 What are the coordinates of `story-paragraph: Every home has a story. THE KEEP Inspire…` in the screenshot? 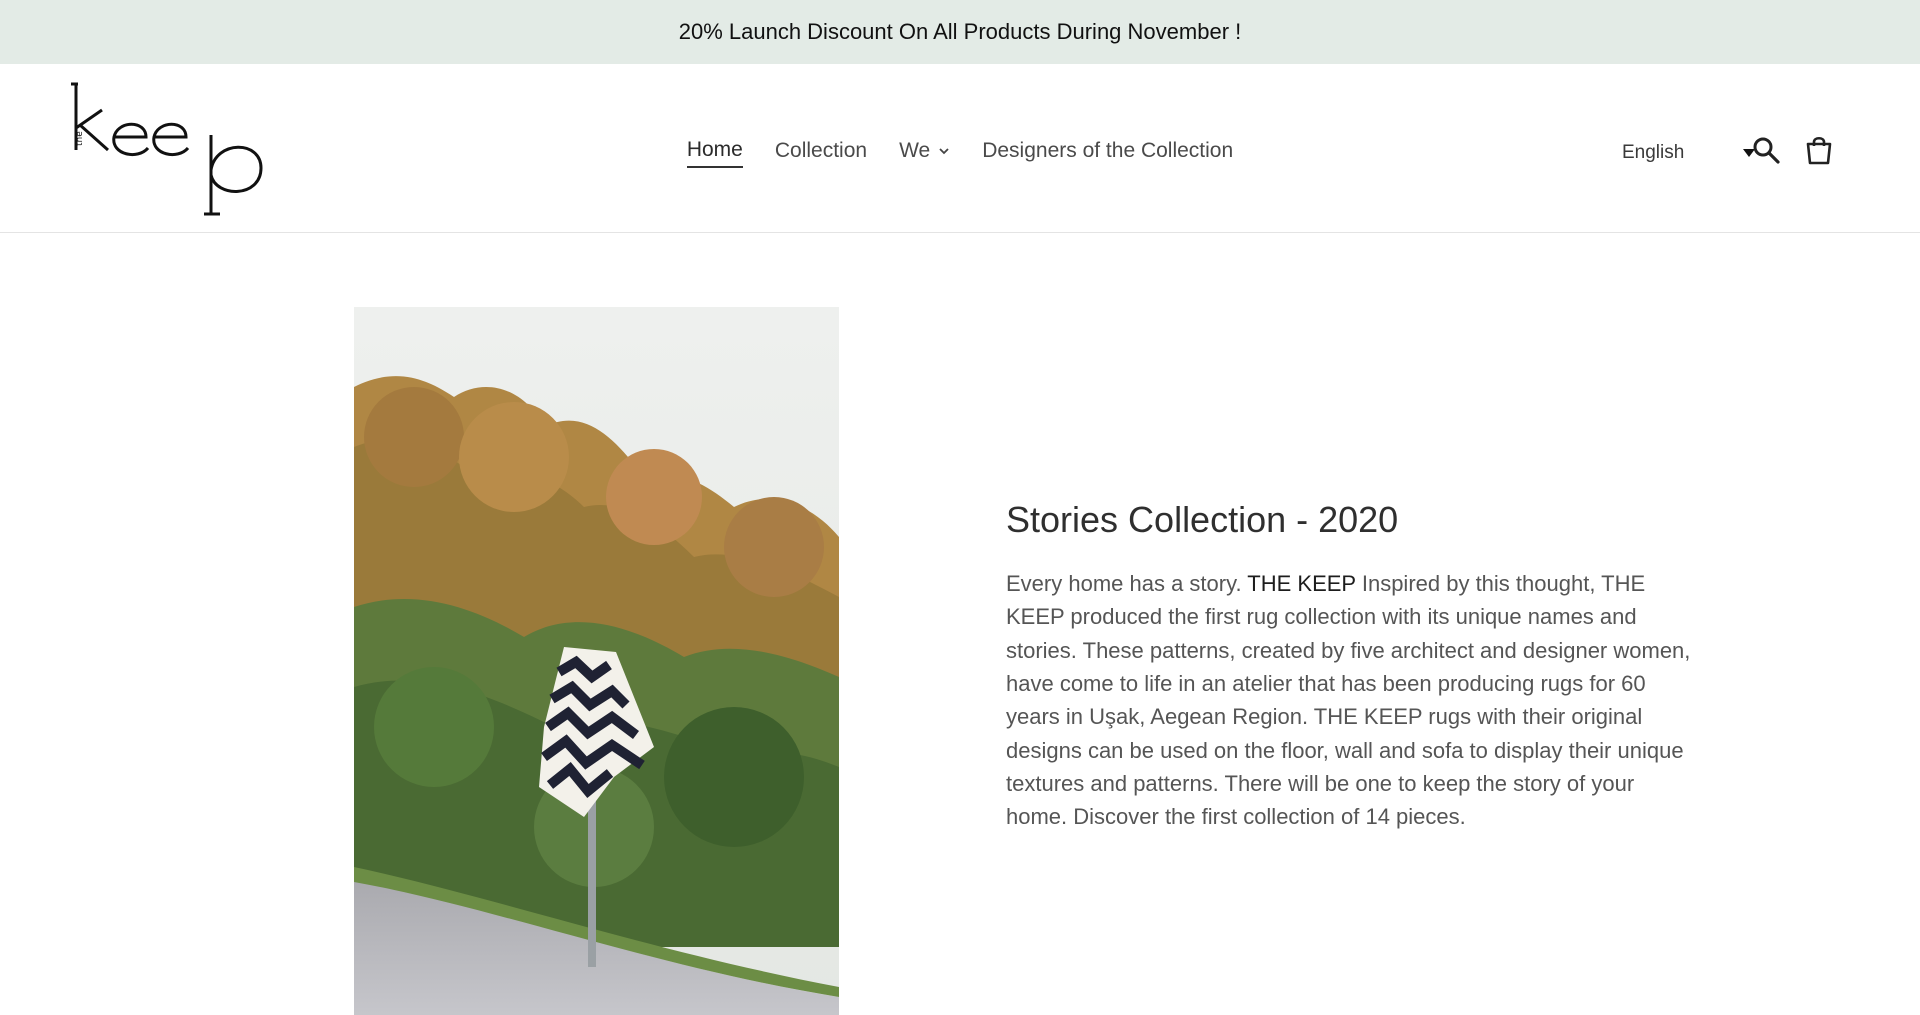 It's located at (1351, 700).